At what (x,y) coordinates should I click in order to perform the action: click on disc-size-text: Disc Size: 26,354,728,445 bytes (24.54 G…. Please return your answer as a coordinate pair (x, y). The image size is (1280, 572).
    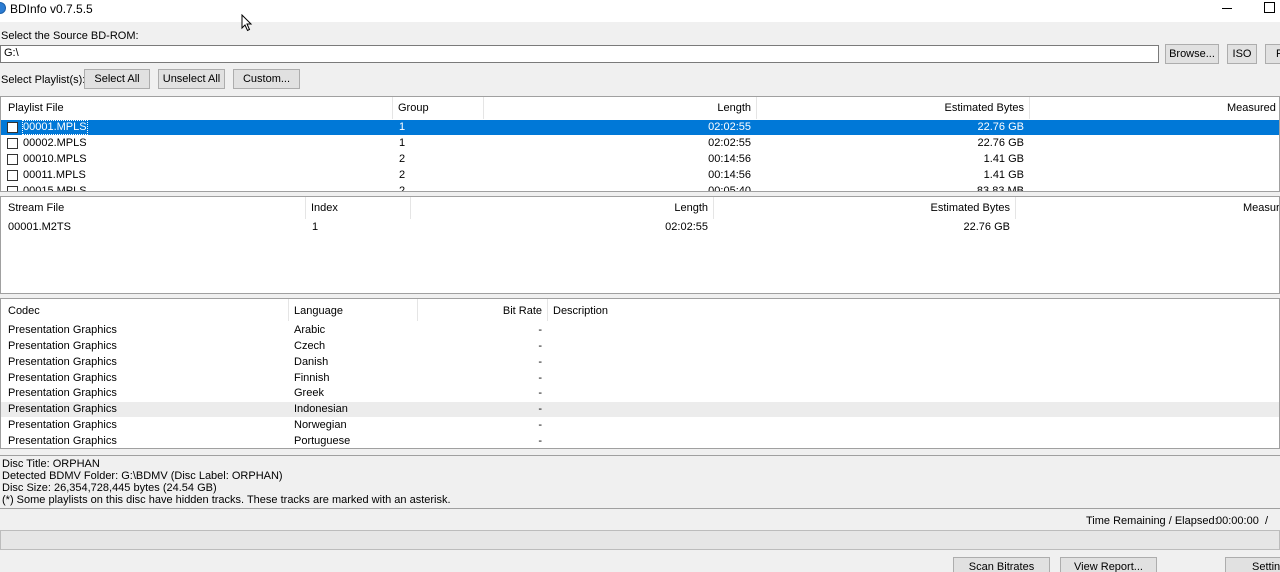
    Looking at the image, I should click on (109, 488).